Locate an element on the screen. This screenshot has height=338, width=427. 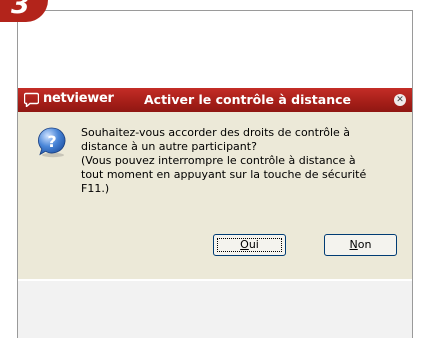
dialog-title: Activer le contrôle à distance is located at coordinates (247, 99).